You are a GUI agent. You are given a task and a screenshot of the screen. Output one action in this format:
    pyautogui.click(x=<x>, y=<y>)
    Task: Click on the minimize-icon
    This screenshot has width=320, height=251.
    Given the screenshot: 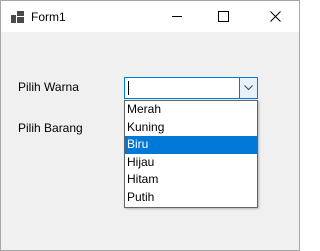 What is the action you would take?
    pyautogui.click(x=177, y=16)
    